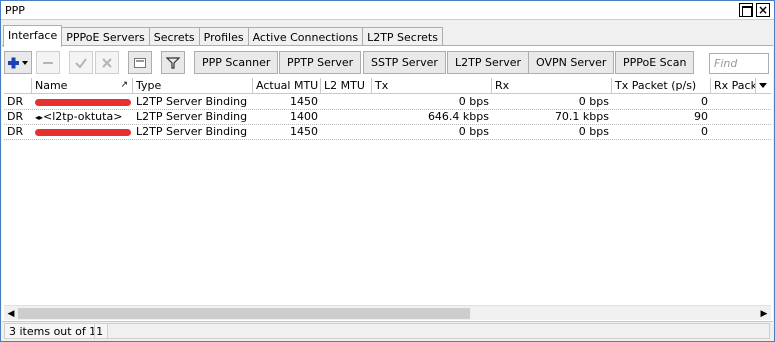  What do you see at coordinates (51, 85) in the screenshot?
I see `col-name-label: Name` at bounding box center [51, 85].